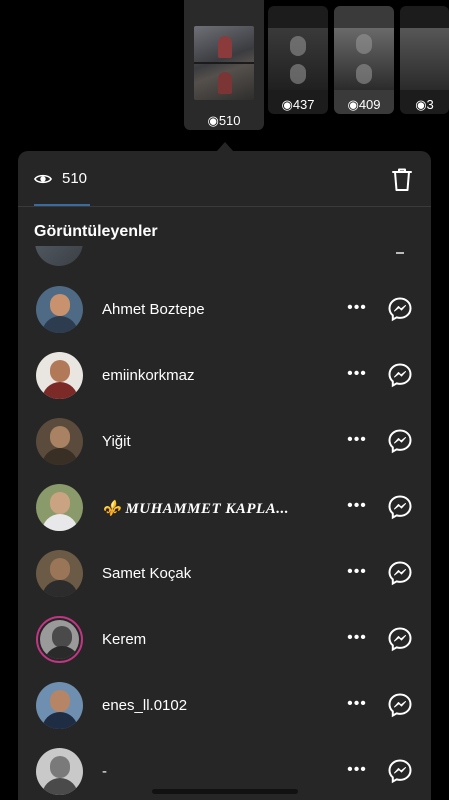 This screenshot has width=449, height=800. Describe the element at coordinates (224, 309) in the screenshot. I see `viewer-row: Ahmet Boztepe •••` at that location.